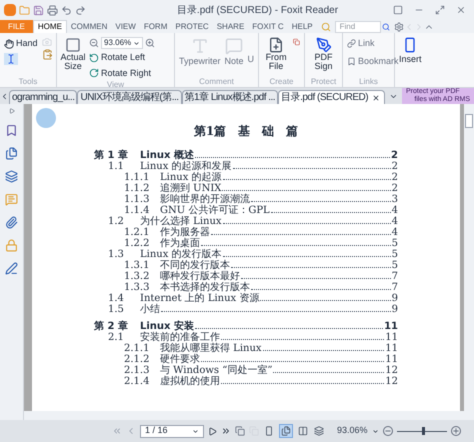 This screenshot has width=474, height=442. What do you see at coordinates (181, 221) in the screenshot?
I see `toc-title: 为什么选择 Linux` at bounding box center [181, 221].